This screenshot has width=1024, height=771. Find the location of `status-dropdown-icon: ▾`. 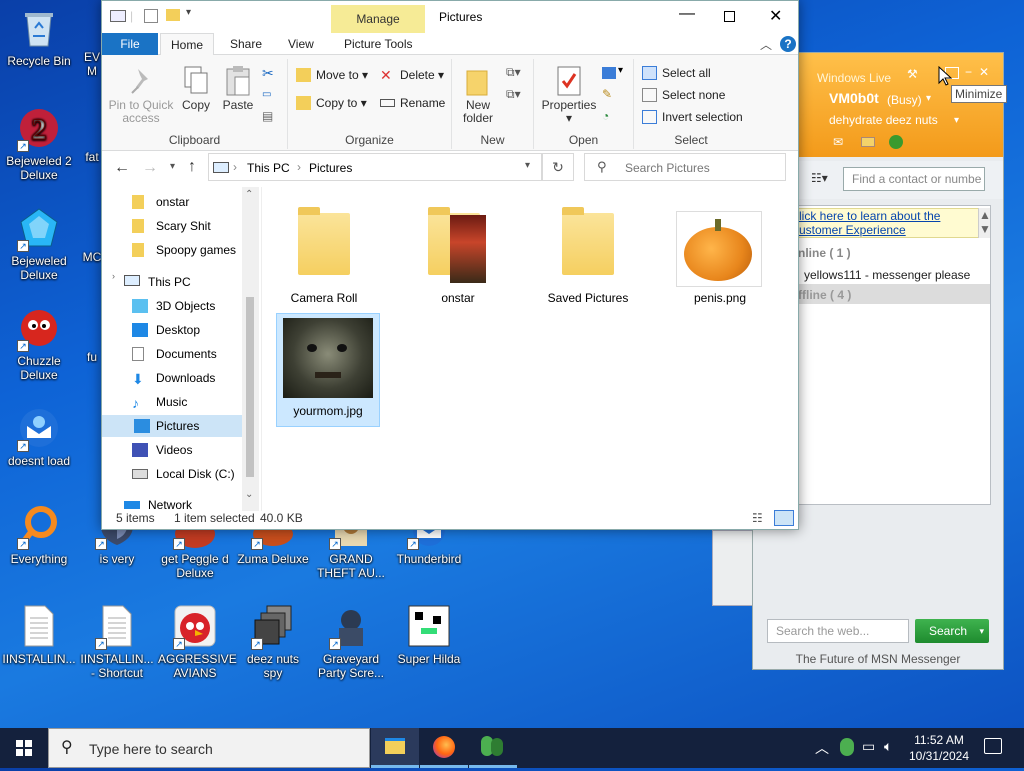

status-dropdown-icon: ▾ is located at coordinates (928, 98).